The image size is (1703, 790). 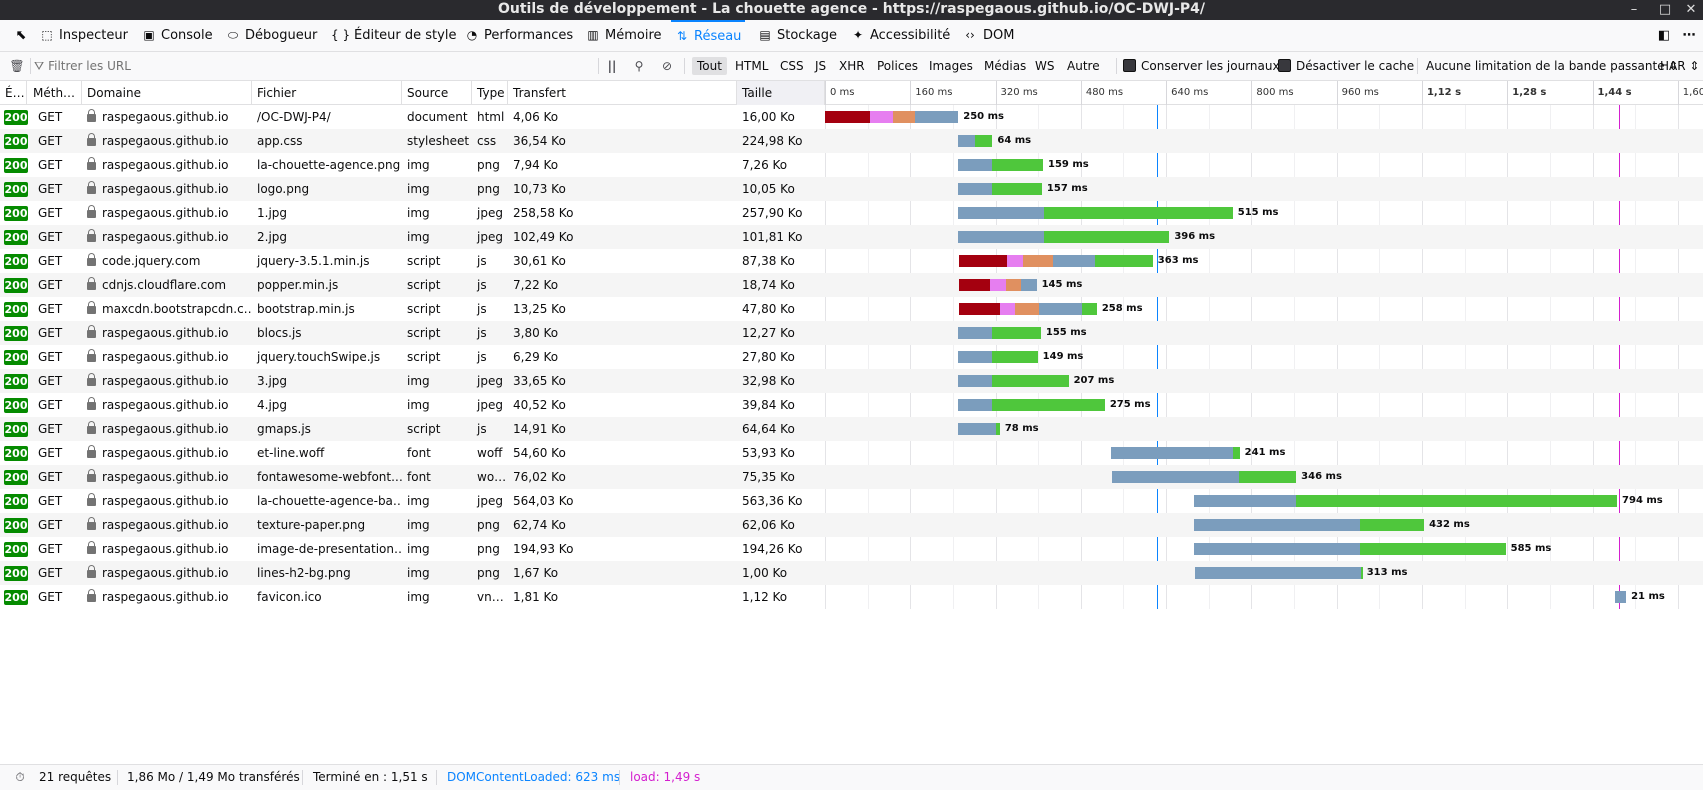 What do you see at coordinates (797, 35) in the screenshot?
I see `tab-storage: ▤ Stockage` at bounding box center [797, 35].